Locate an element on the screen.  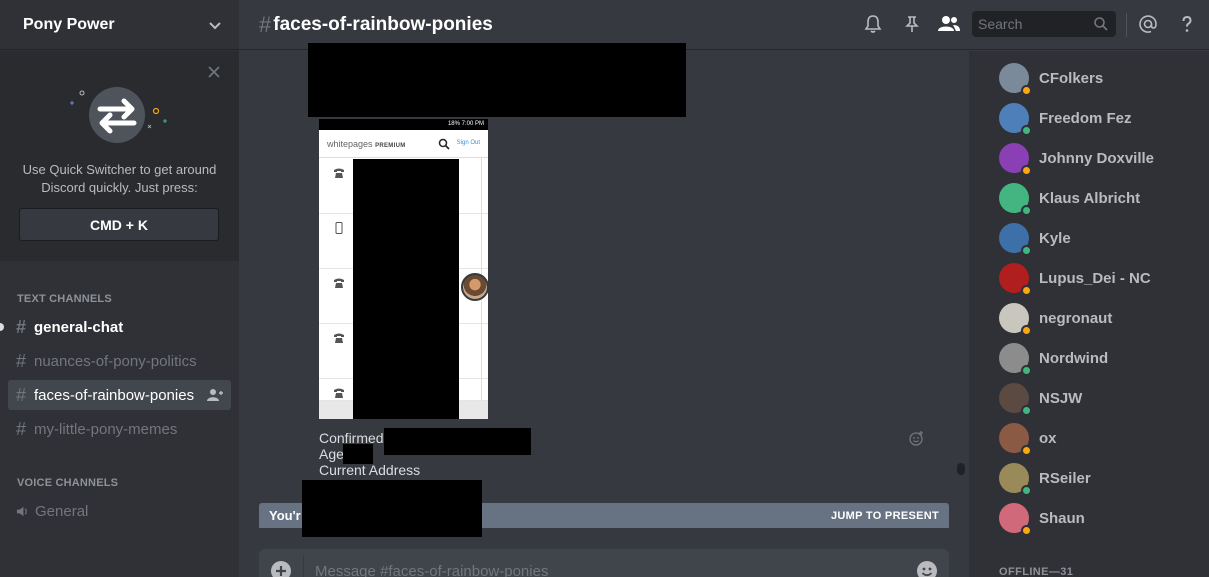
member-name: negronaut is located at coordinates (1076, 318).